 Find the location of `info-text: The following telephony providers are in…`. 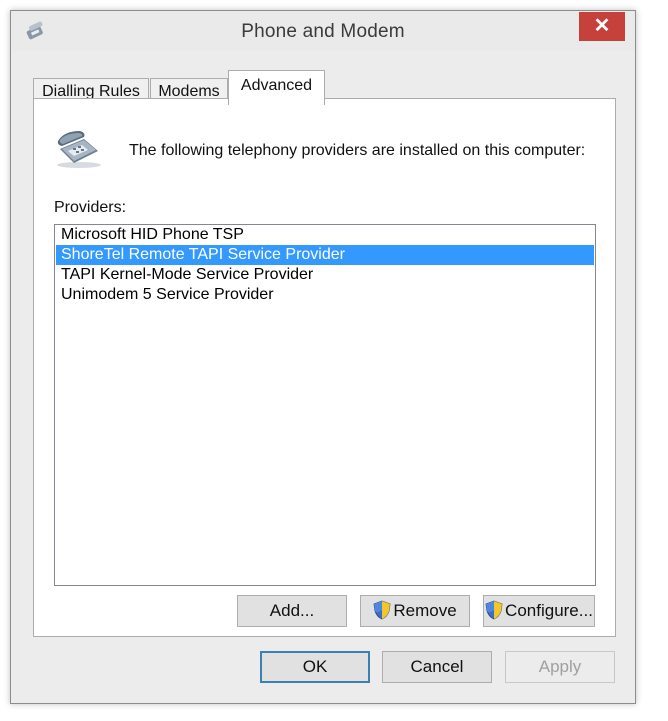

info-text: The following telephony providers are in… is located at coordinates (357, 150).